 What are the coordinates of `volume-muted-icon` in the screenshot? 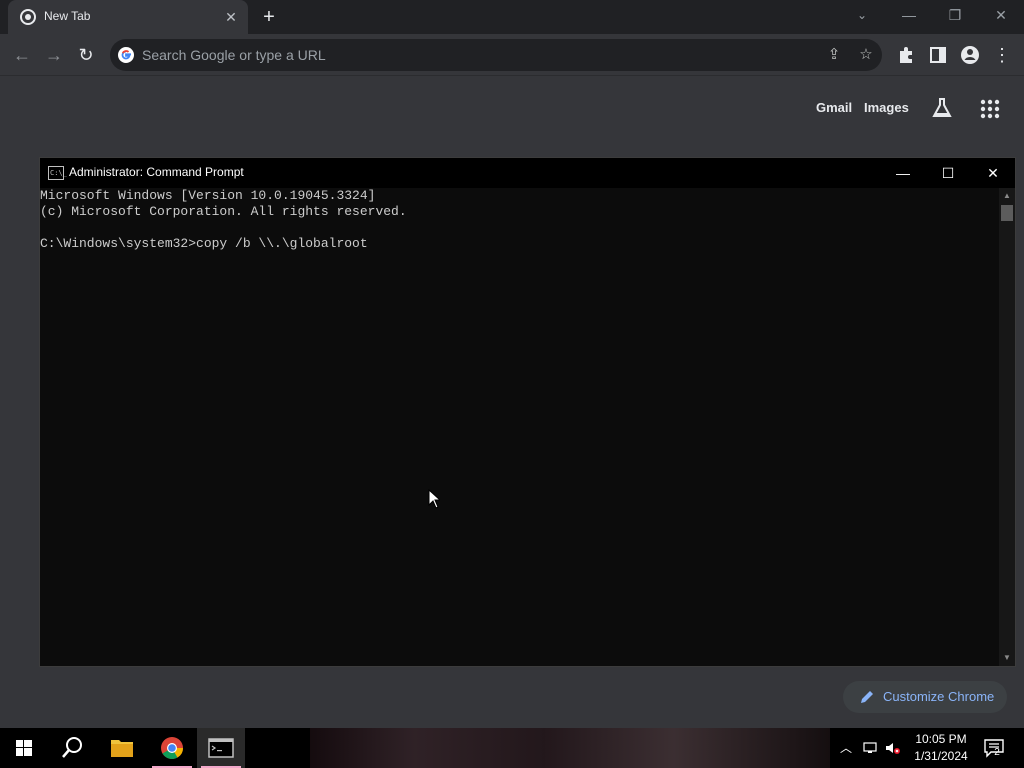 It's located at (892, 748).